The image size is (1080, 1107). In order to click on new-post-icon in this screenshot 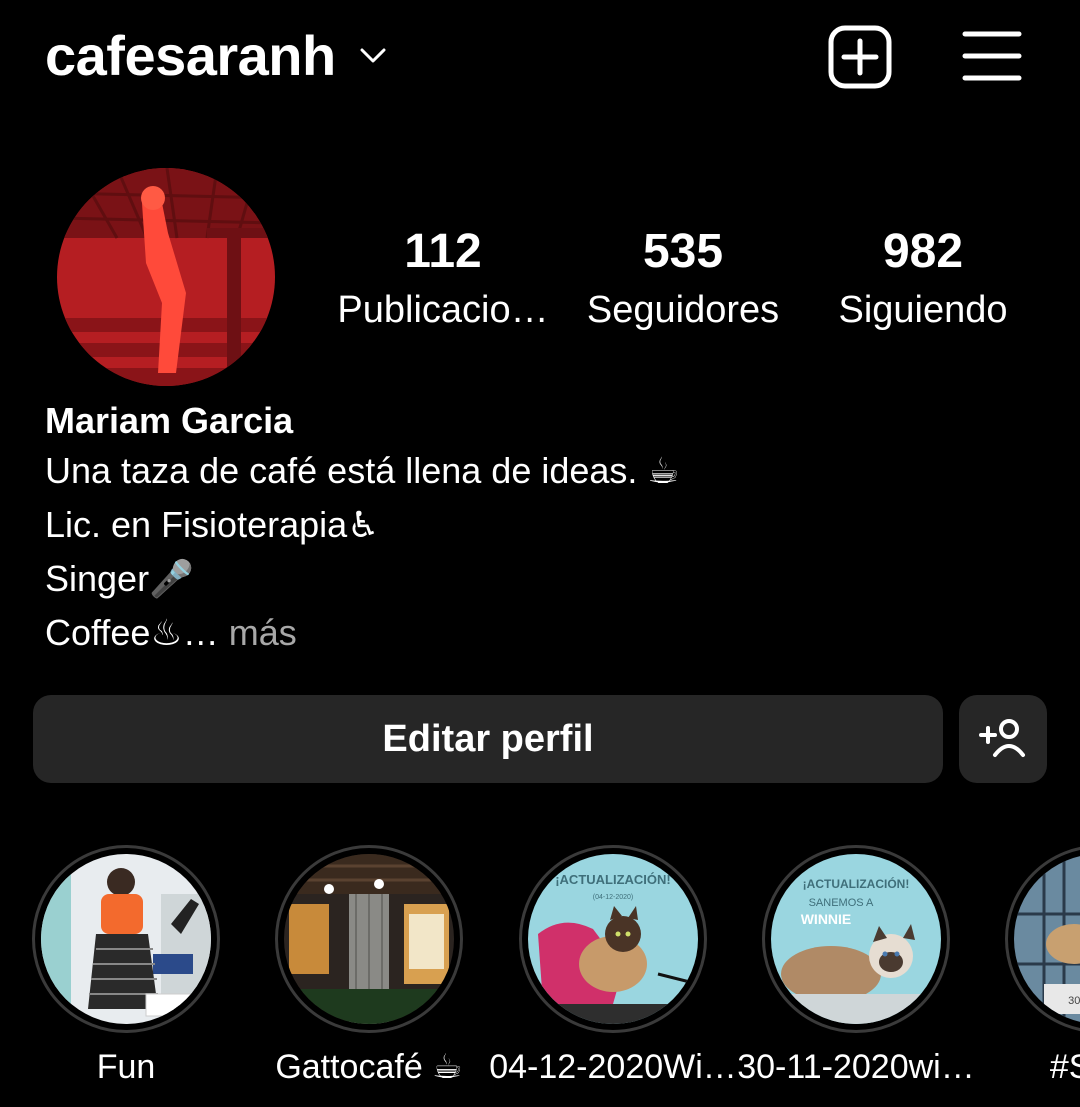, I will do `click(860, 57)`.